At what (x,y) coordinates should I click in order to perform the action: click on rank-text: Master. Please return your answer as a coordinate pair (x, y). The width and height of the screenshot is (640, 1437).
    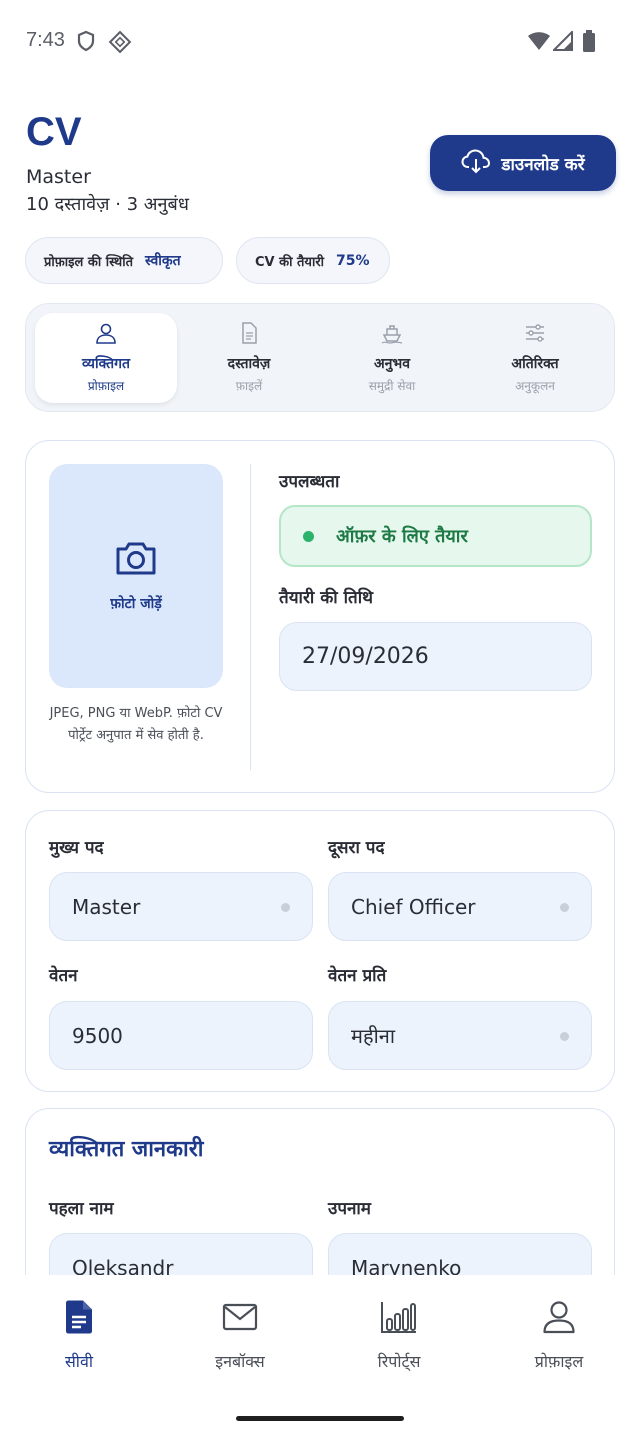
    Looking at the image, I should click on (58, 177).